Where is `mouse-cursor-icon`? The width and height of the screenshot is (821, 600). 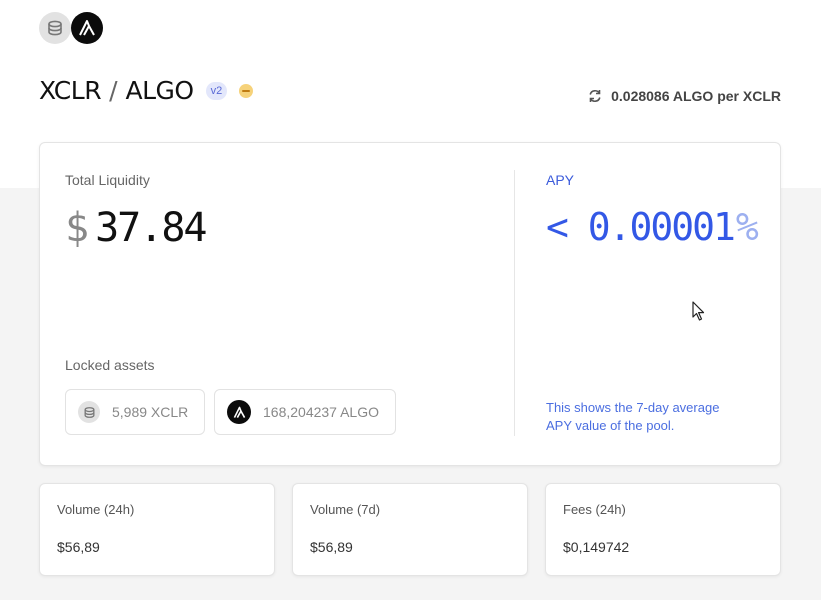 mouse-cursor-icon is located at coordinates (698, 311).